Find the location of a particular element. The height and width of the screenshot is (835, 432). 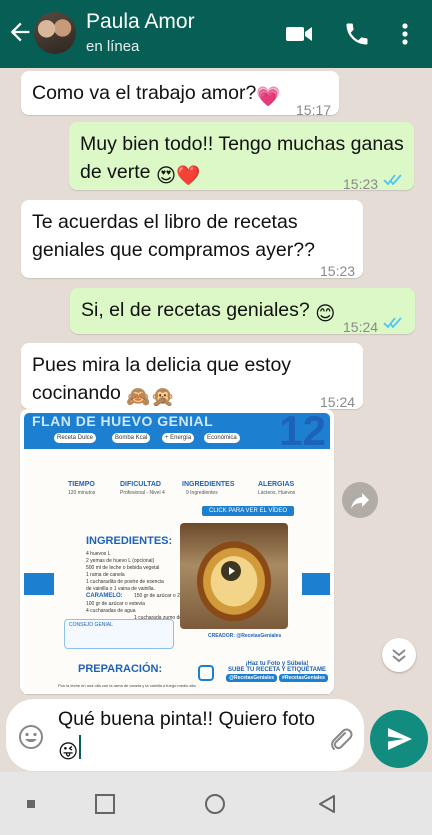

ingredient-line: 500 ml de leche o bebida vegetal is located at coordinates (123, 568).